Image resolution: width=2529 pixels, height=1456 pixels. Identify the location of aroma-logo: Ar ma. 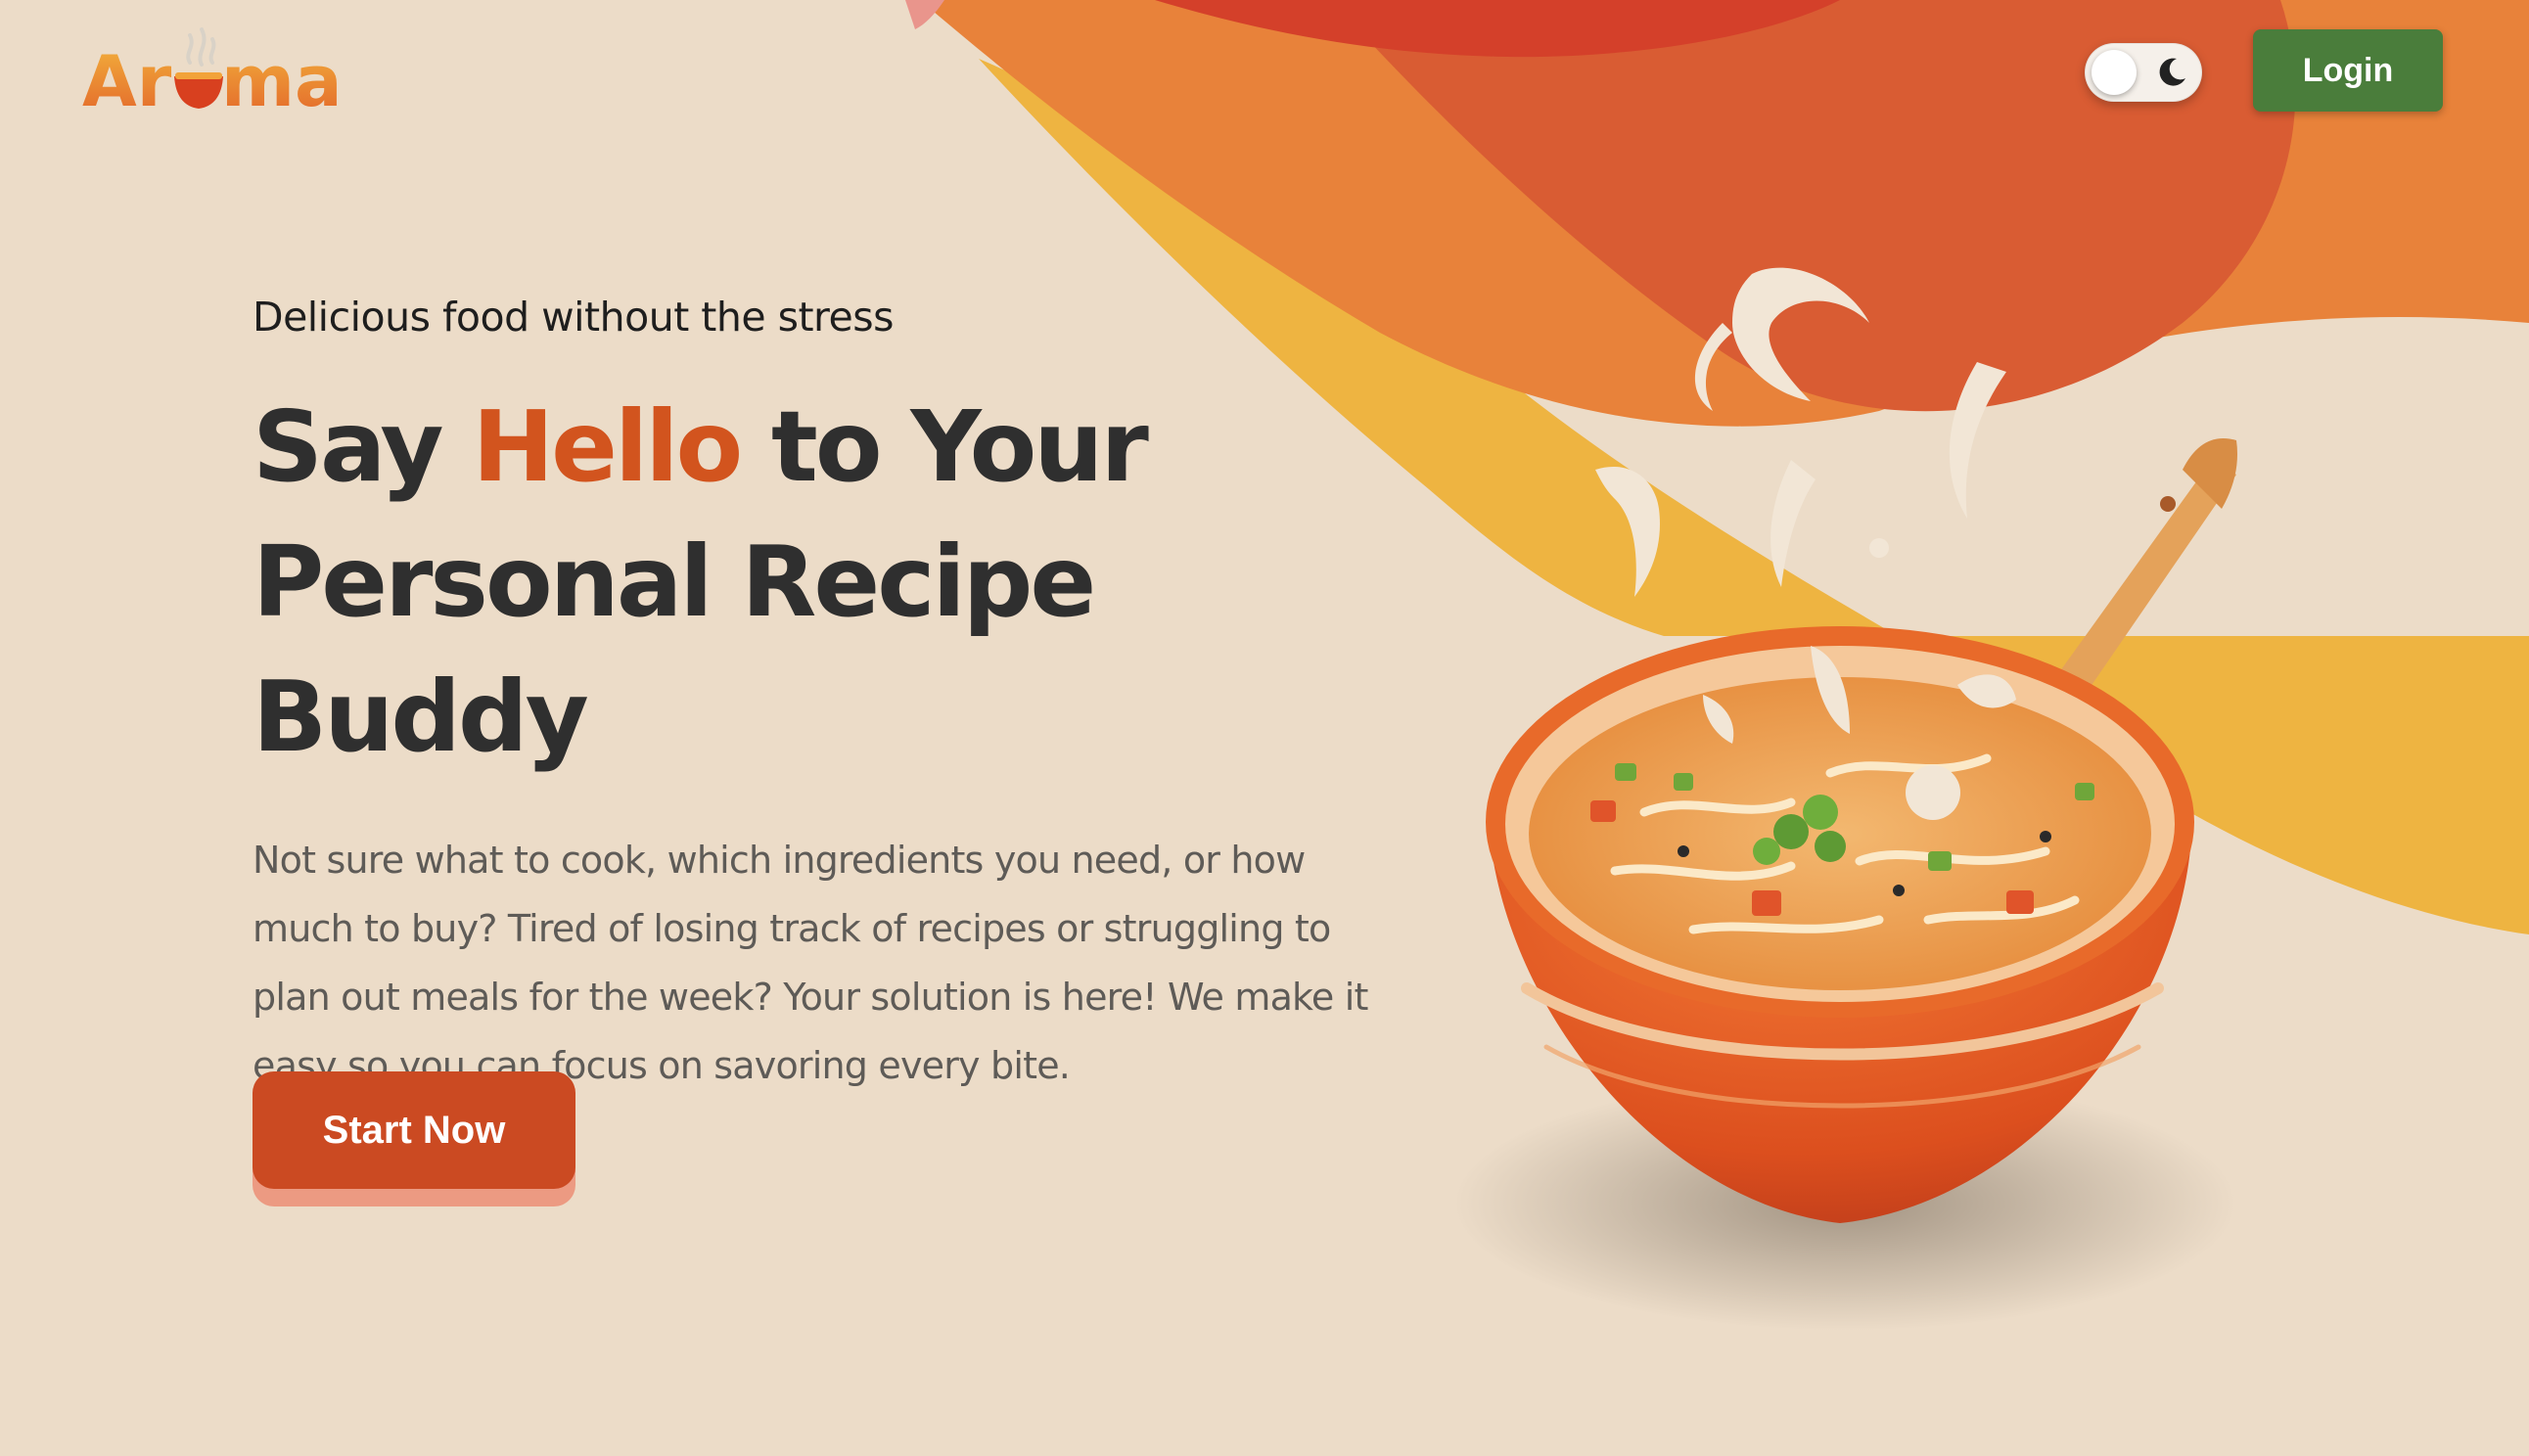
(217, 69).